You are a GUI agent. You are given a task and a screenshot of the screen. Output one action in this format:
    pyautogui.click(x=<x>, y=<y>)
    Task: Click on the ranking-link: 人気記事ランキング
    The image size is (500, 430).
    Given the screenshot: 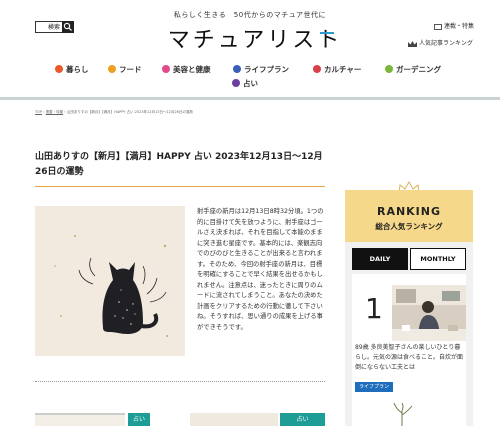 What is the action you would take?
    pyautogui.click(x=440, y=42)
    